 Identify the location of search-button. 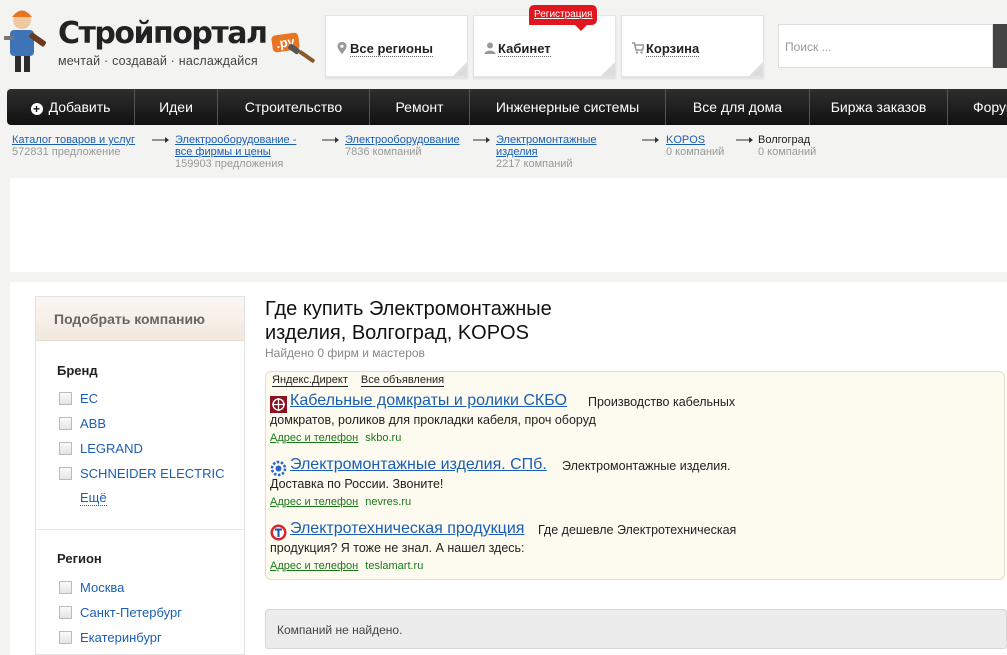
(1000, 46).